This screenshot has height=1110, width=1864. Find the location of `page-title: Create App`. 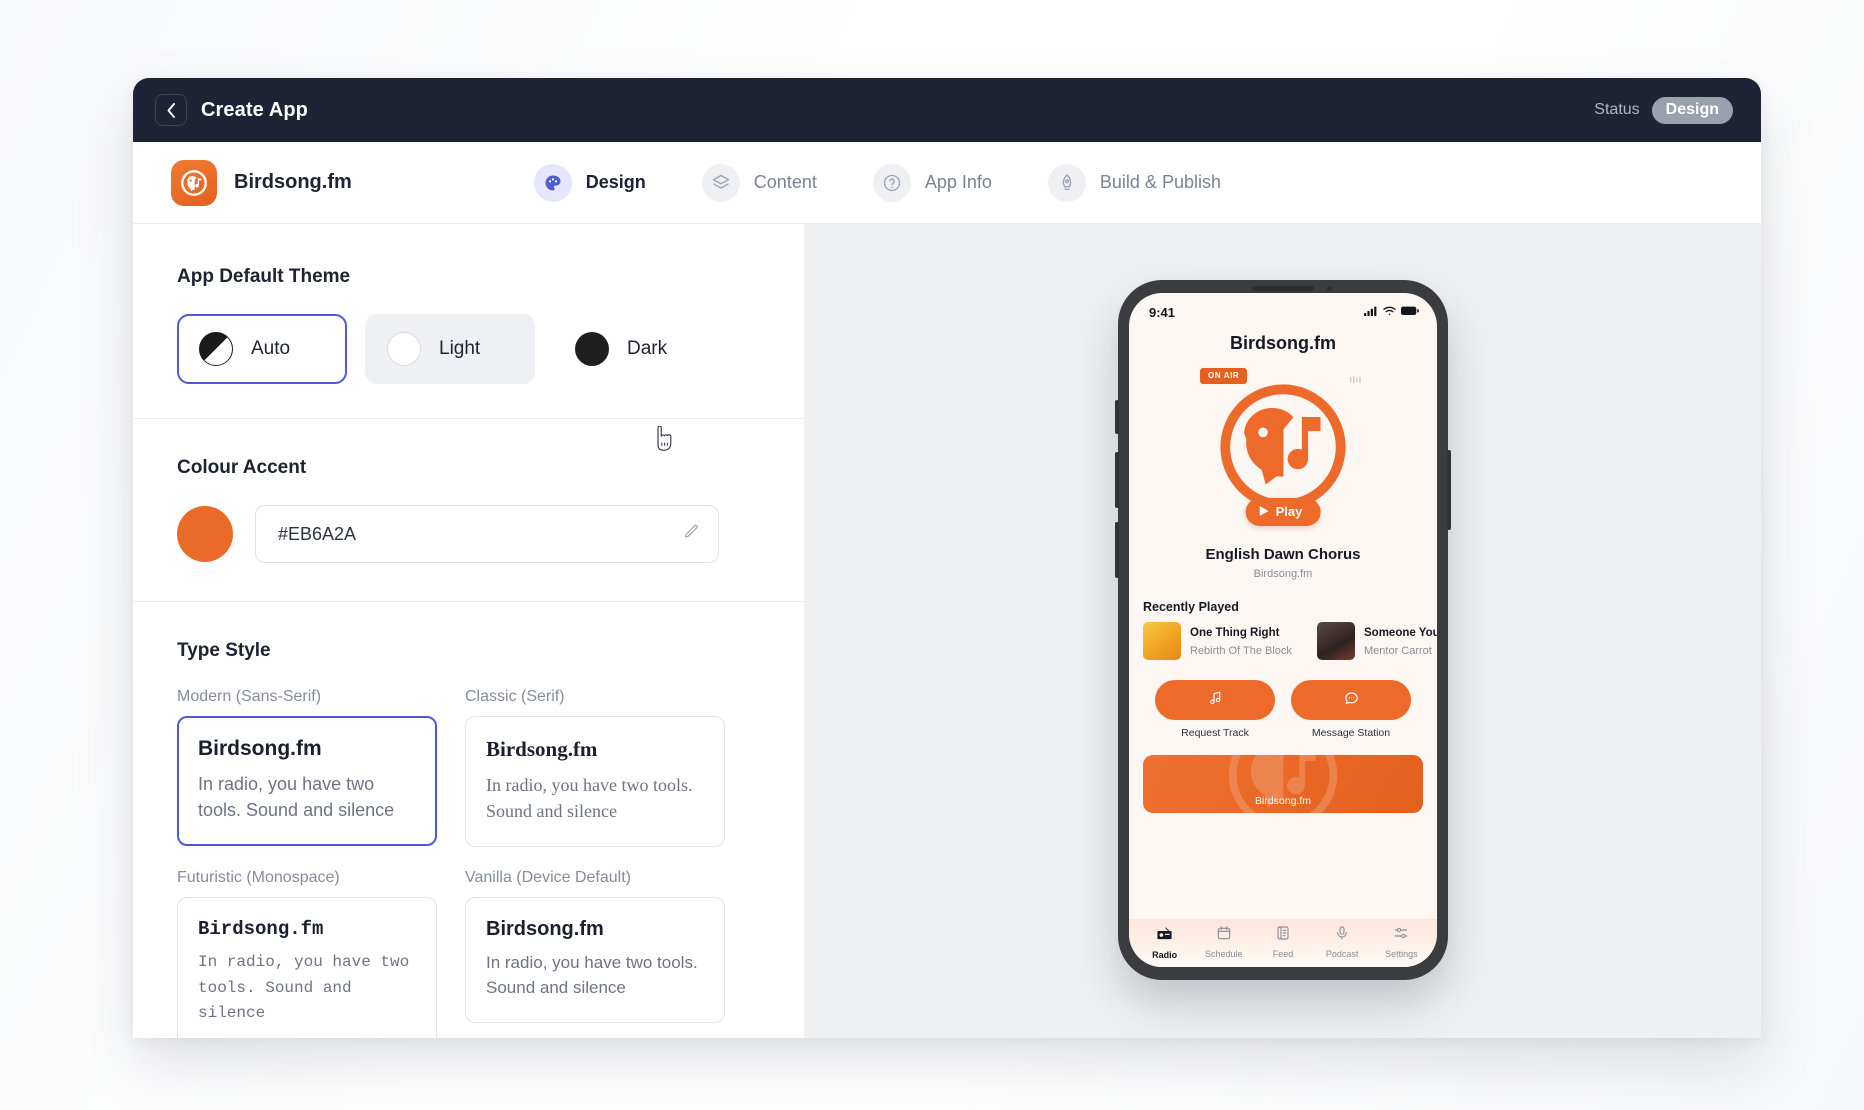

page-title: Create App is located at coordinates (254, 109).